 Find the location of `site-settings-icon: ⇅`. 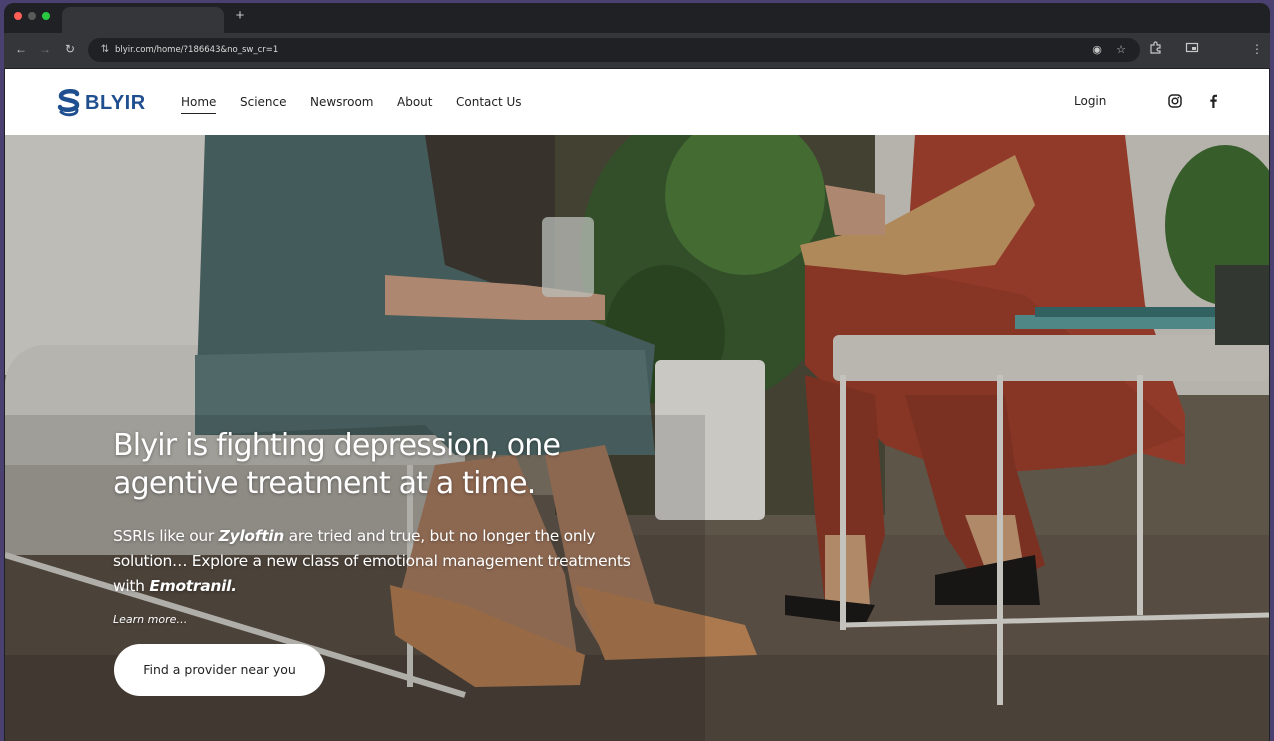

site-settings-icon: ⇅ is located at coordinates (105, 50).